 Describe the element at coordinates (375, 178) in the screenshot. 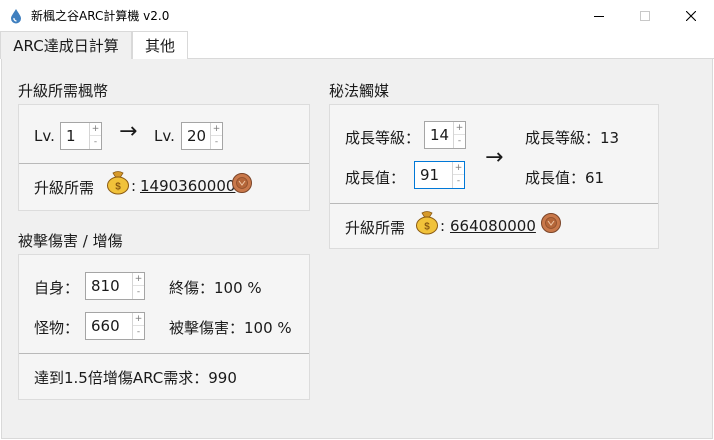

I see `catalyst-growth-label: 成長值：` at that location.